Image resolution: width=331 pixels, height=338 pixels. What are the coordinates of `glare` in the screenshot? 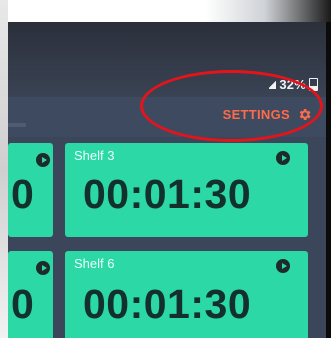 It's located at (165, 11).